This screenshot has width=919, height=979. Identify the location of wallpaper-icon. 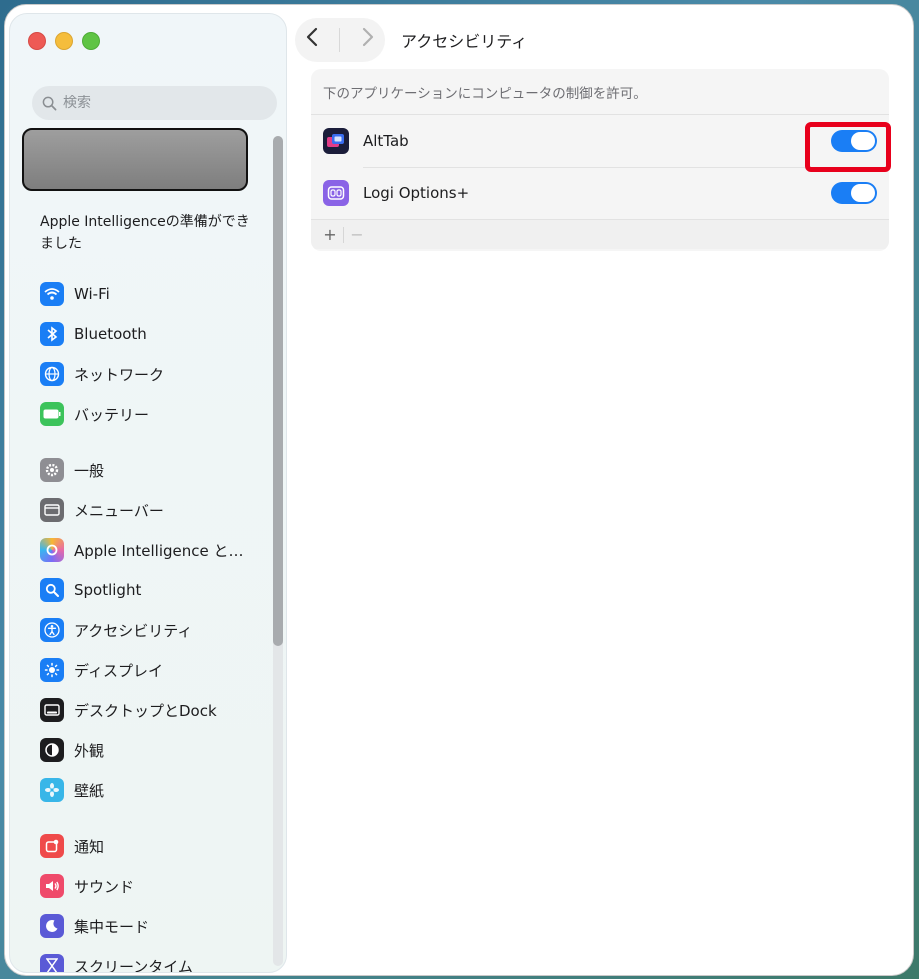
(52, 790).